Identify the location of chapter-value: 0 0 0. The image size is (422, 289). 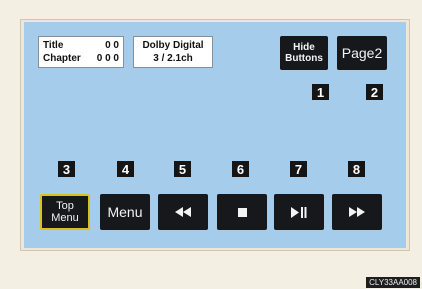
(107, 58).